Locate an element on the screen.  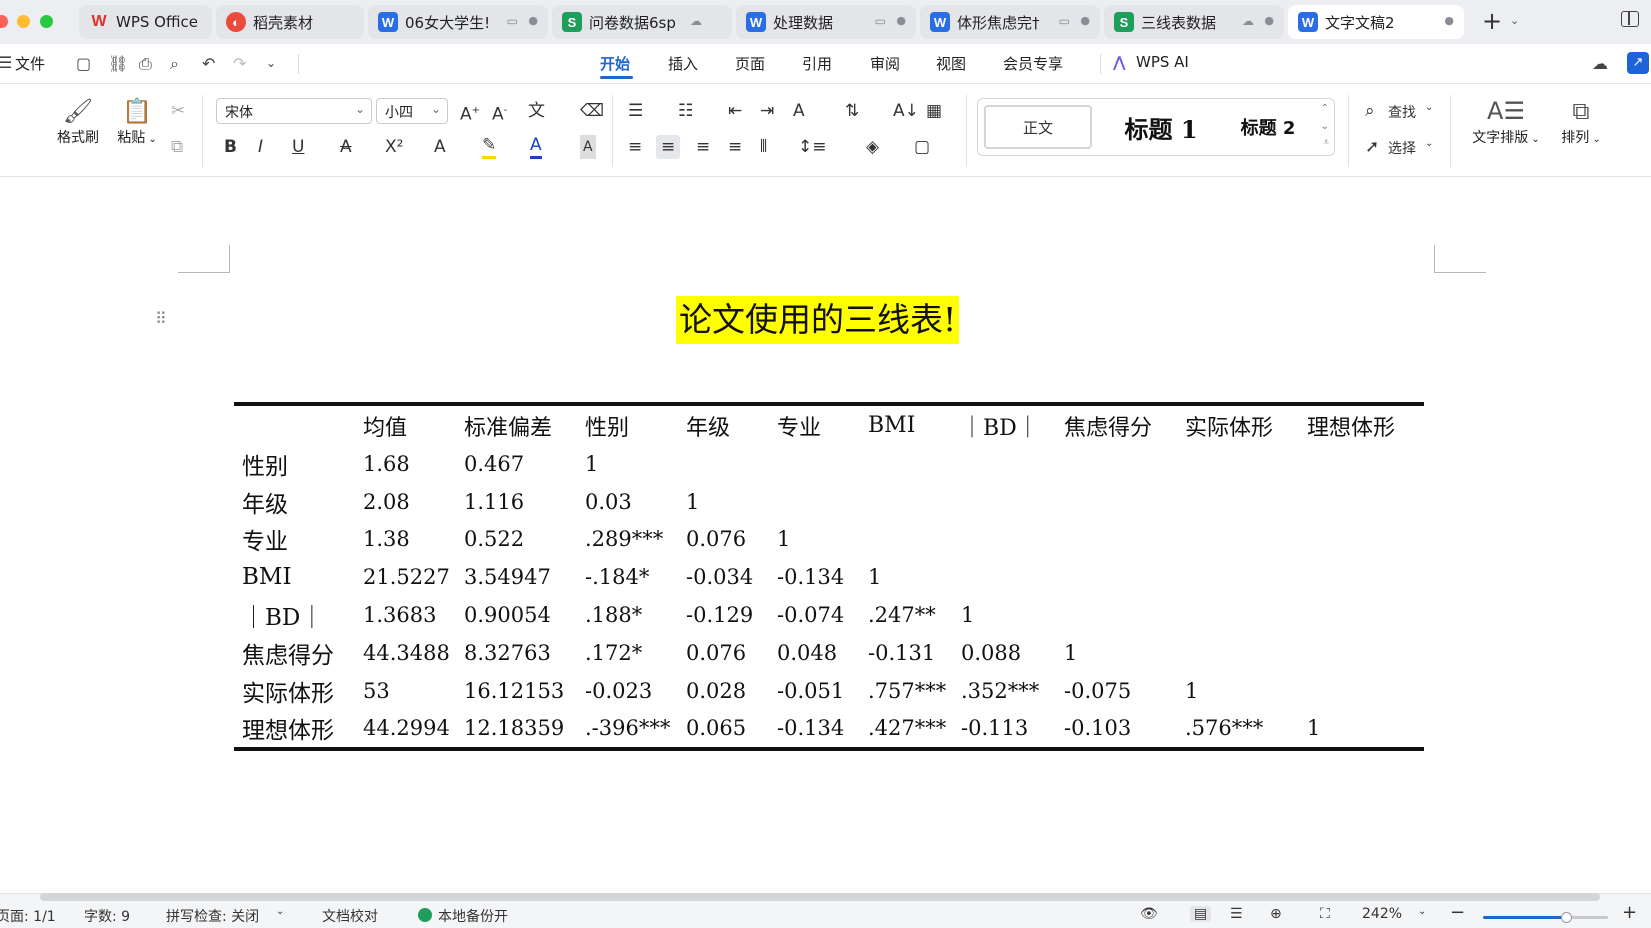
style-normal: 正文 is located at coordinates (1038, 127).